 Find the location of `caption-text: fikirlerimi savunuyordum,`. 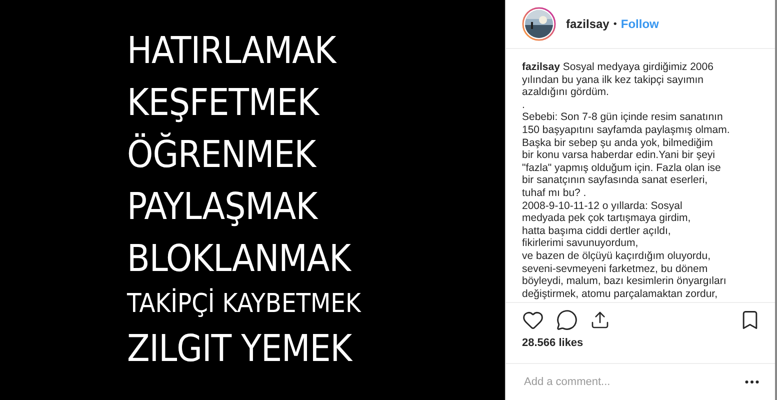

caption-text: fikirlerimi savunuyordum, is located at coordinates (581, 243).